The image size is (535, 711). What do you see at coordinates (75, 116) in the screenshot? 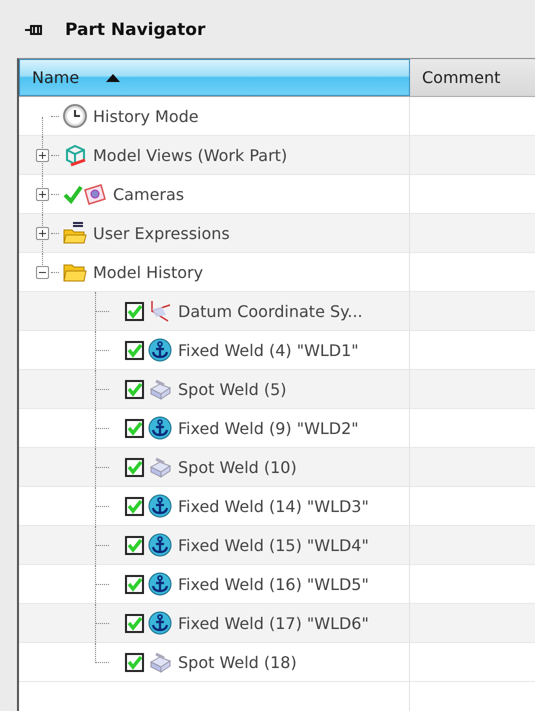
I see `clock-icon` at bounding box center [75, 116].